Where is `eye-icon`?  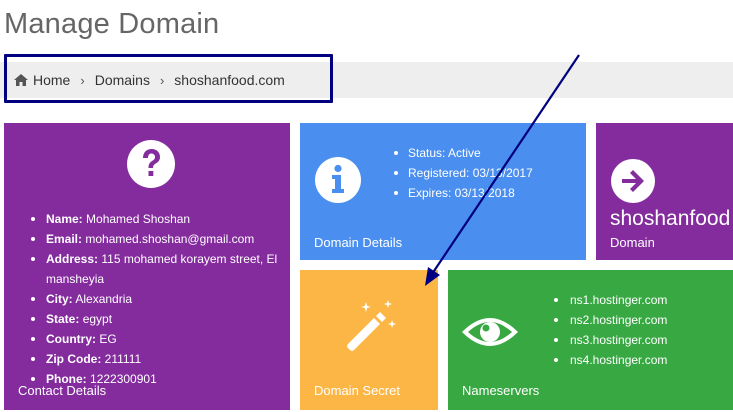 eye-icon is located at coordinates (490, 332).